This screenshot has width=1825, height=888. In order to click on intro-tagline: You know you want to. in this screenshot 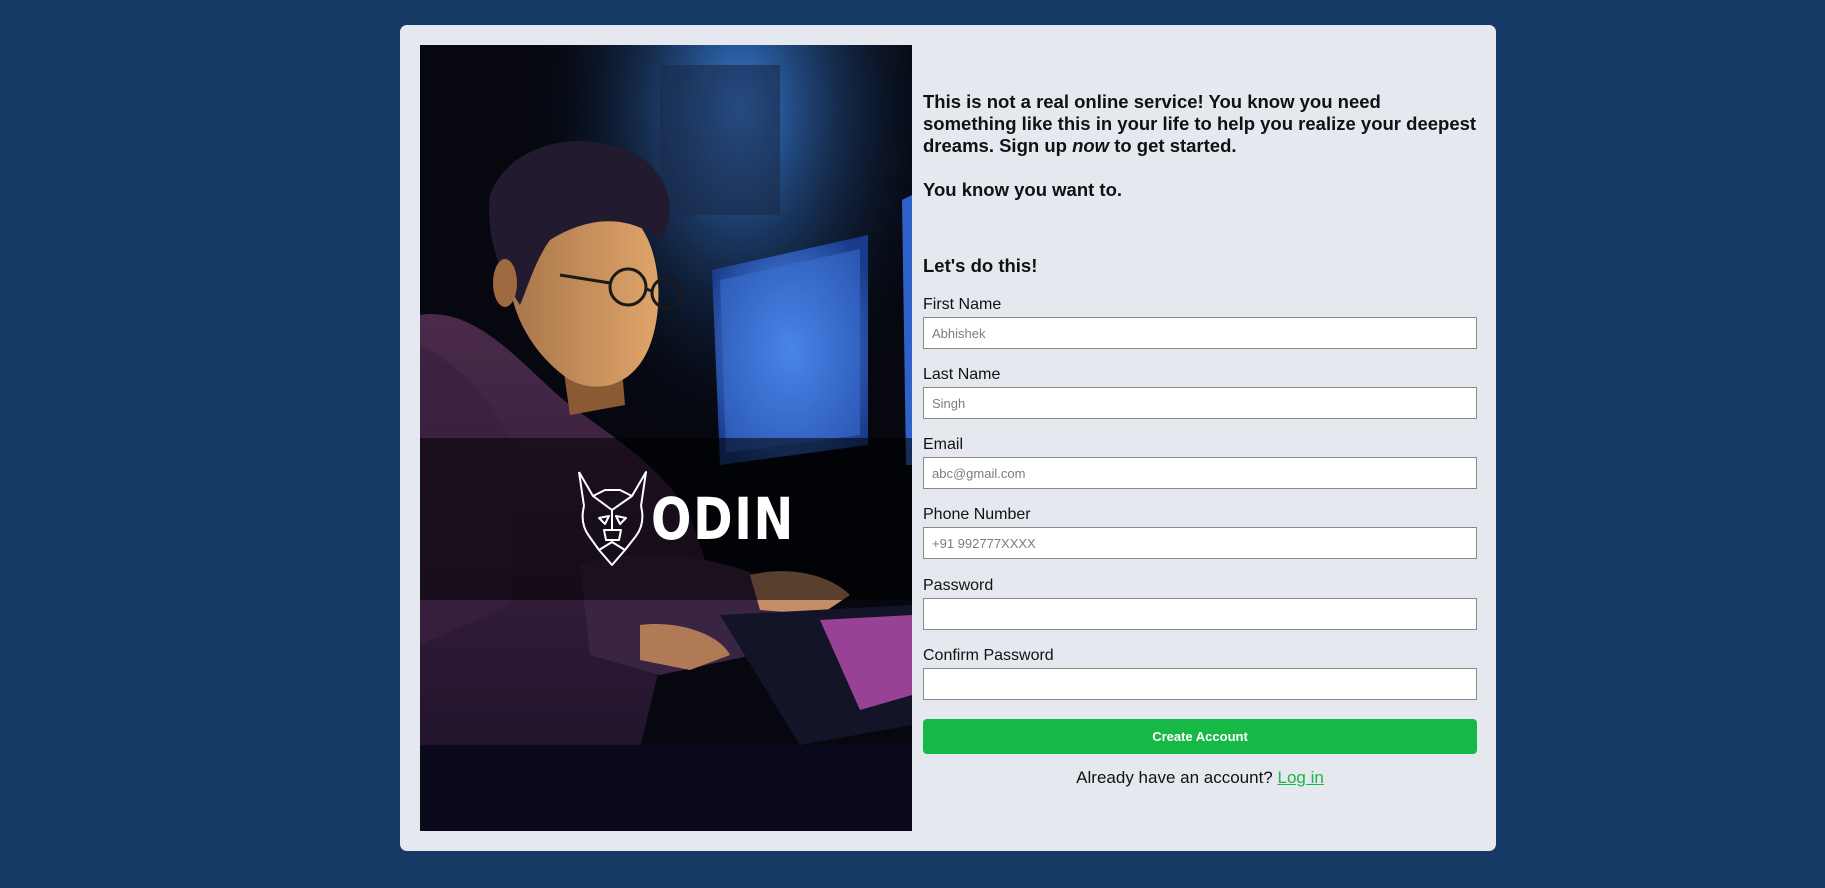, I will do `click(1023, 189)`.